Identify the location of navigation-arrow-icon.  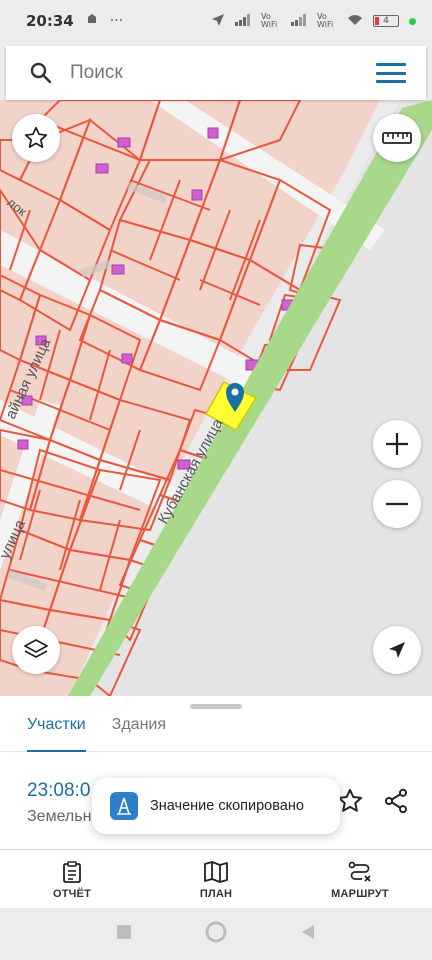
(397, 650).